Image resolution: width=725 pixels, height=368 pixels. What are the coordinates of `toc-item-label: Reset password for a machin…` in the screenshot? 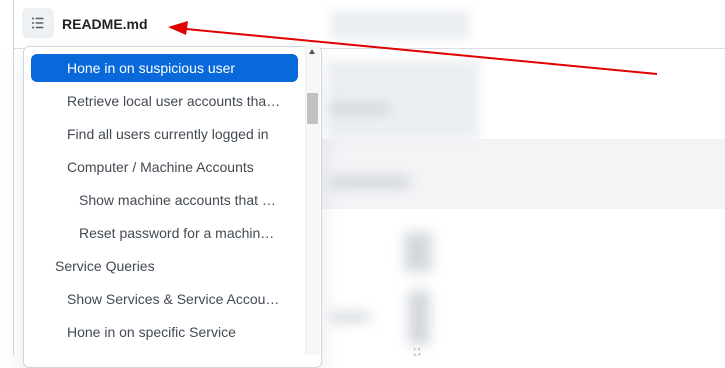 It's located at (177, 233).